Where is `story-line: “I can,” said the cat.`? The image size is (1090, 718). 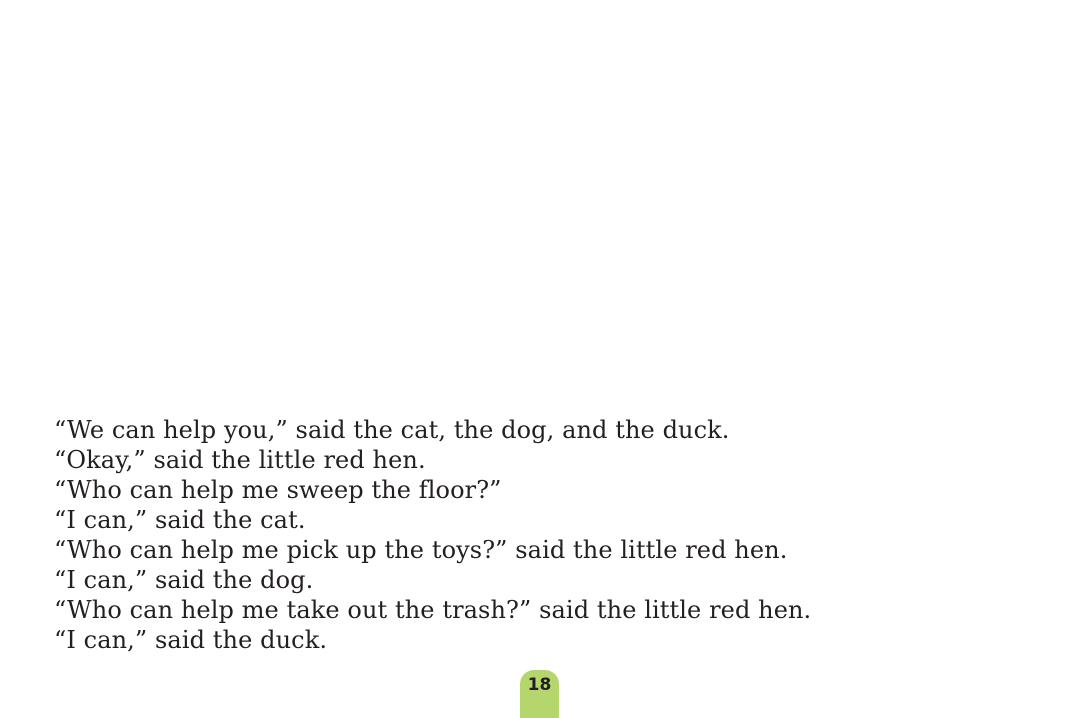 story-line: “I can,” said the cat. is located at coordinates (180, 520).